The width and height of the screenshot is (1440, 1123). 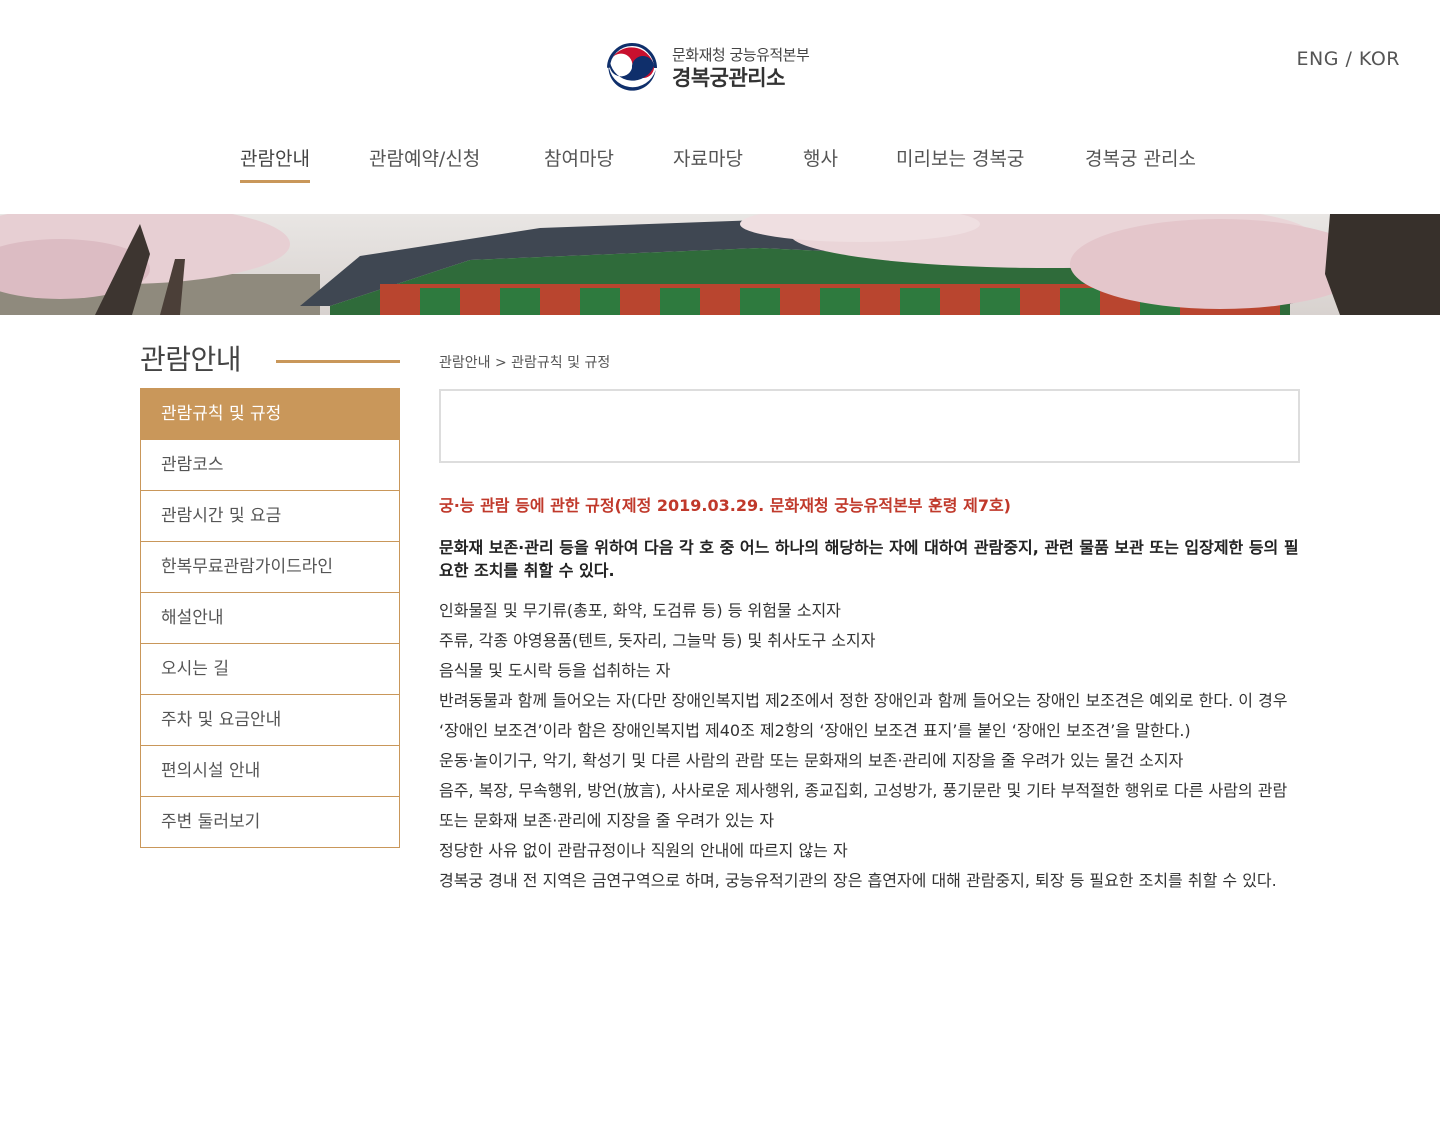 I want to click on sidebar-item-commentary: 해설안내, so click(x=270, y=618).